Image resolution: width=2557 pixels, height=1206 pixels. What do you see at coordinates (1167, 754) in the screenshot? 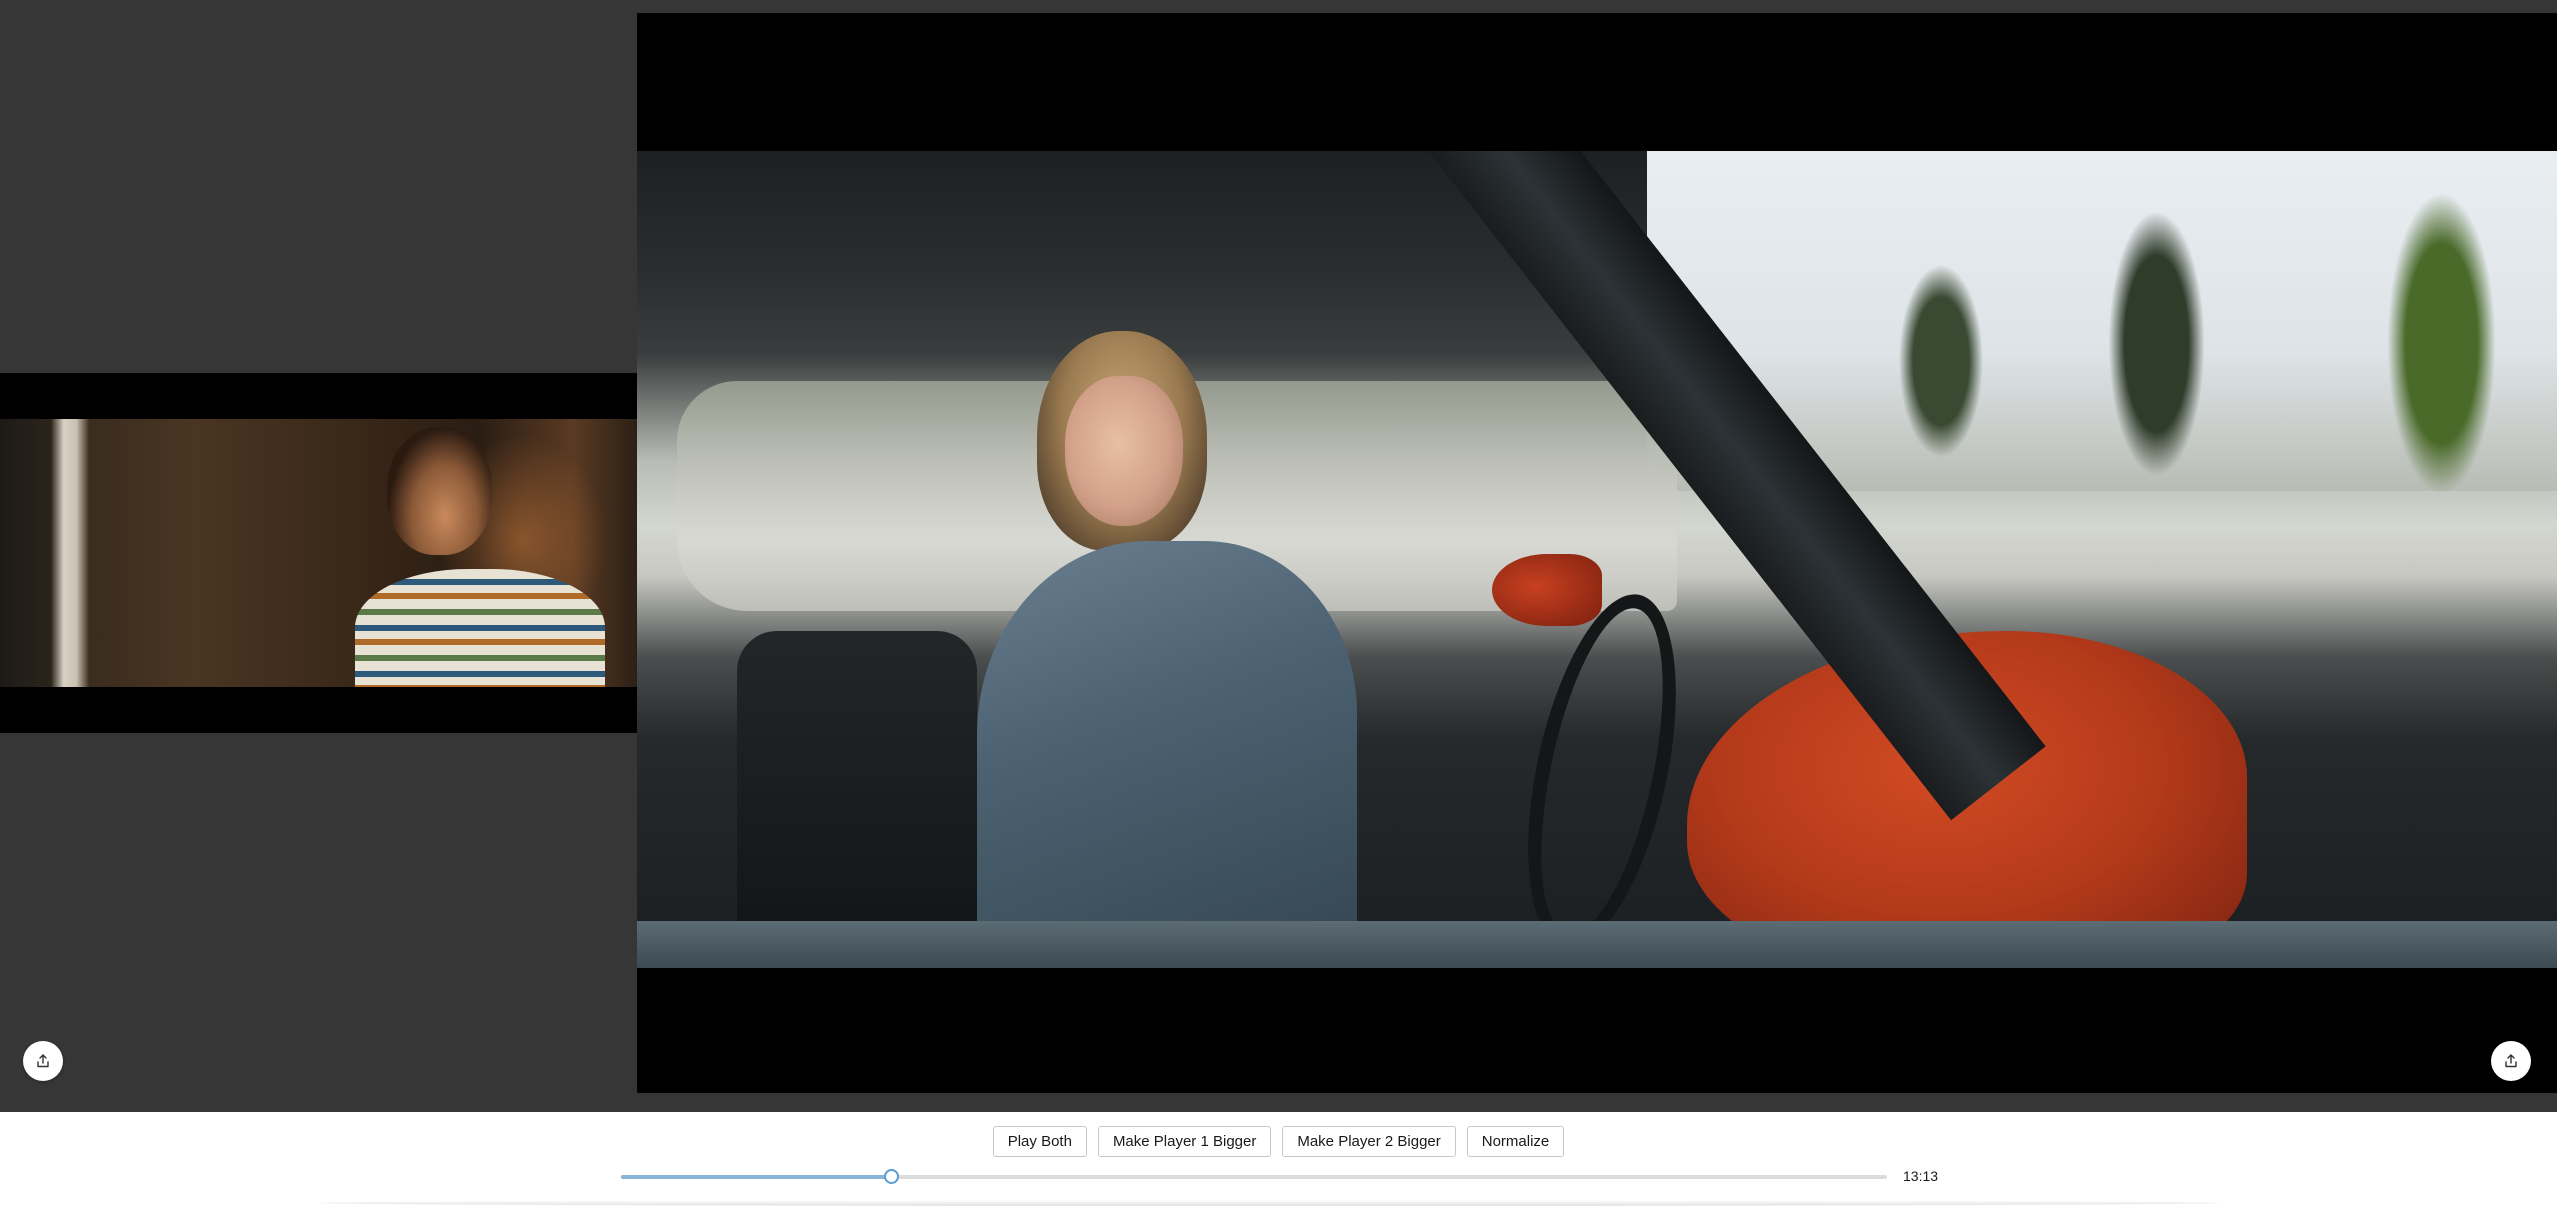
I see `scene-figure-jacket` at bounding box center [1167, 754].